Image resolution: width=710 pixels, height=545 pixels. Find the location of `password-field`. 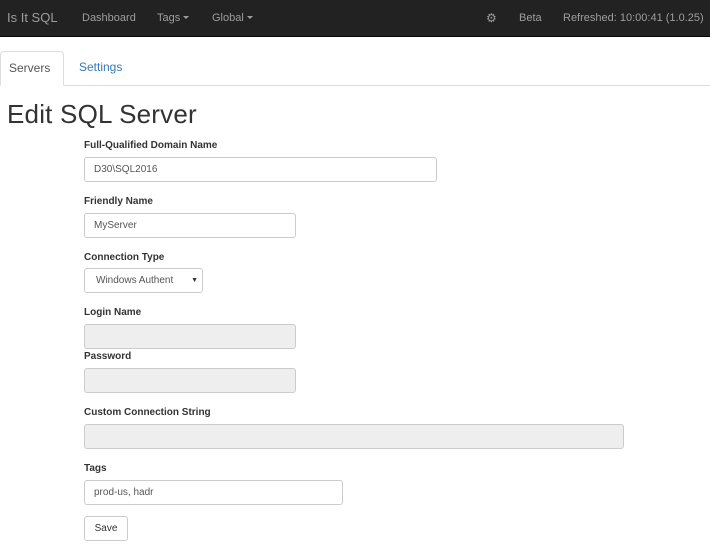

password-field is located at coordinates (190, 380).